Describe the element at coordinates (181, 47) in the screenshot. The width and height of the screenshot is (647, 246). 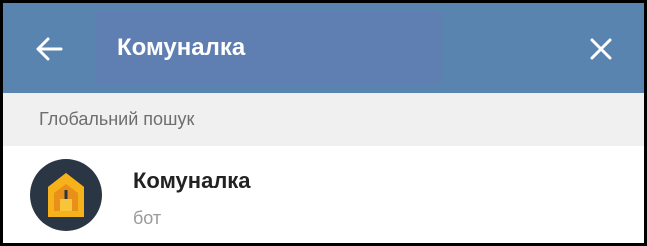
I see `search-query-text: Комуналка` at that location.